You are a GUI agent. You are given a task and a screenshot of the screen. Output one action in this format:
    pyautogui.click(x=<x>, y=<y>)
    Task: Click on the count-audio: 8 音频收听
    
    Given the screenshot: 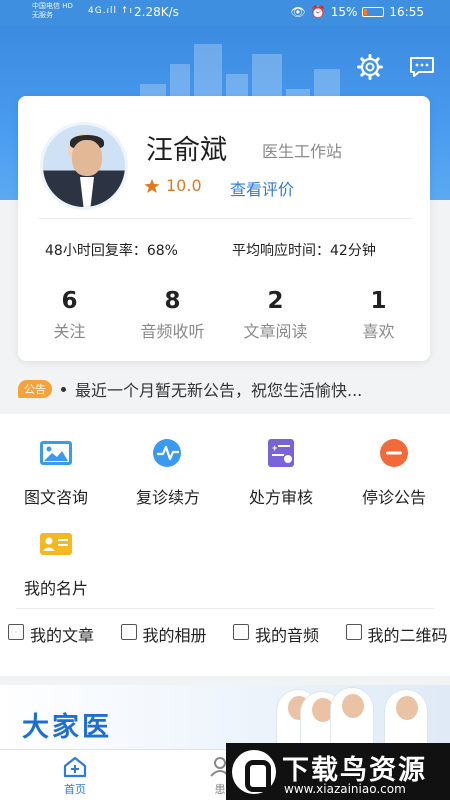 What is the action you would take?
    pyautogui.click(x=172, y=315)
    